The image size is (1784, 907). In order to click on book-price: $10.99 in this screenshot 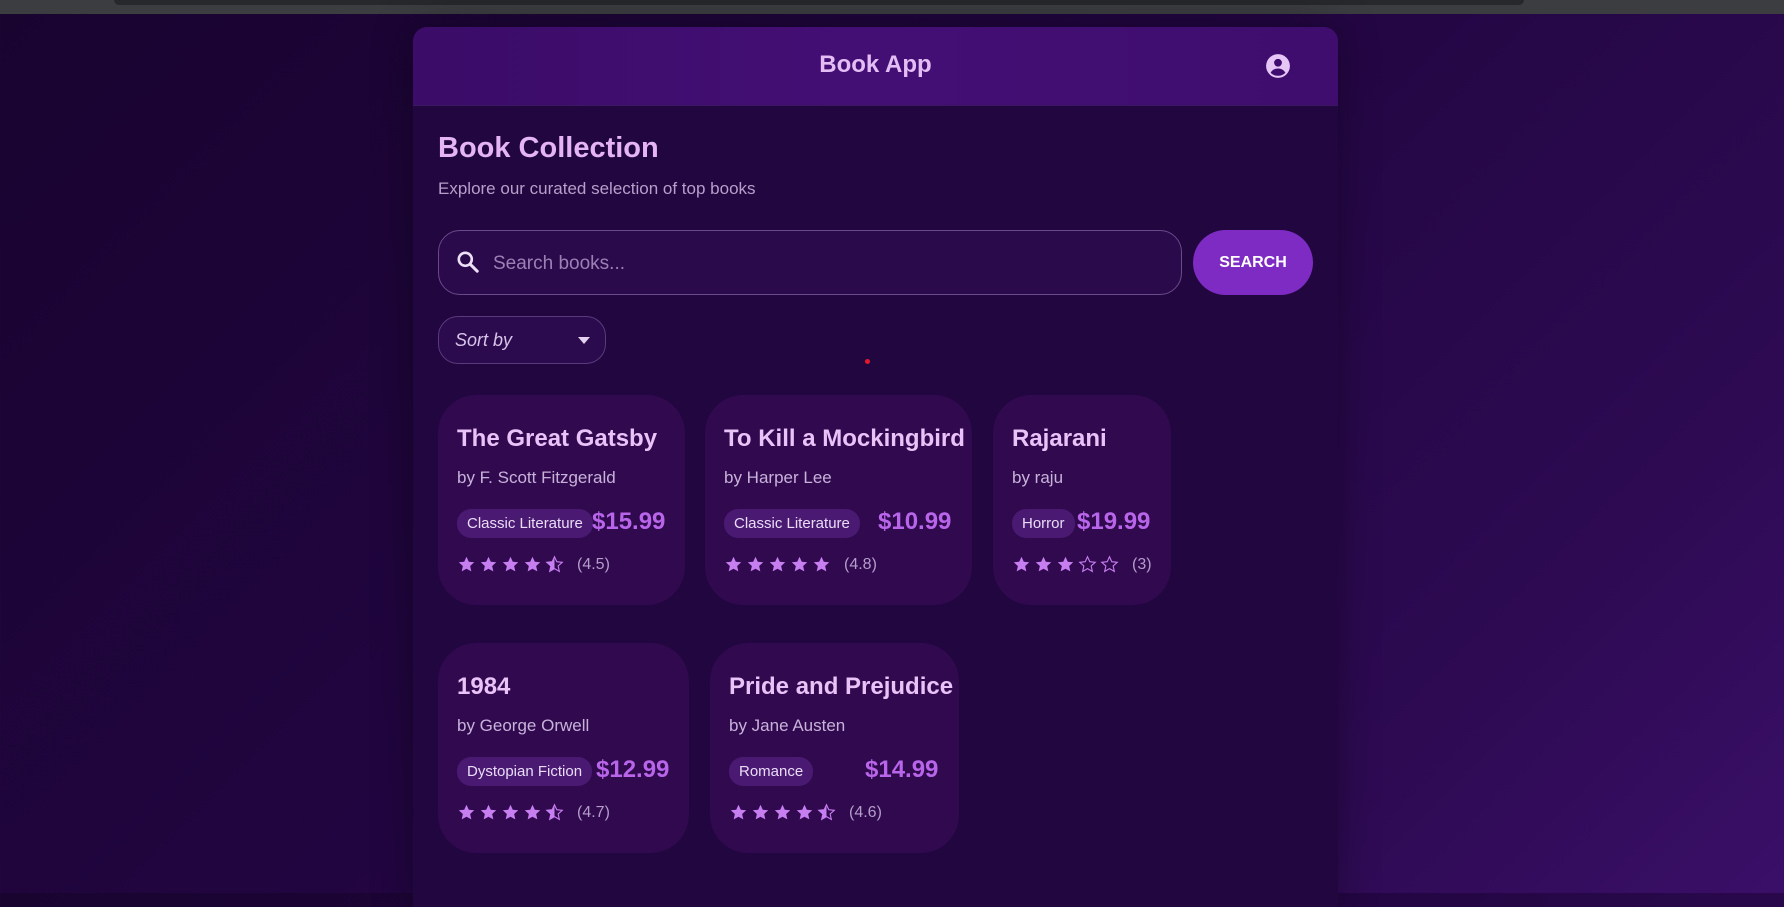, I will do `click(915, 521)`.